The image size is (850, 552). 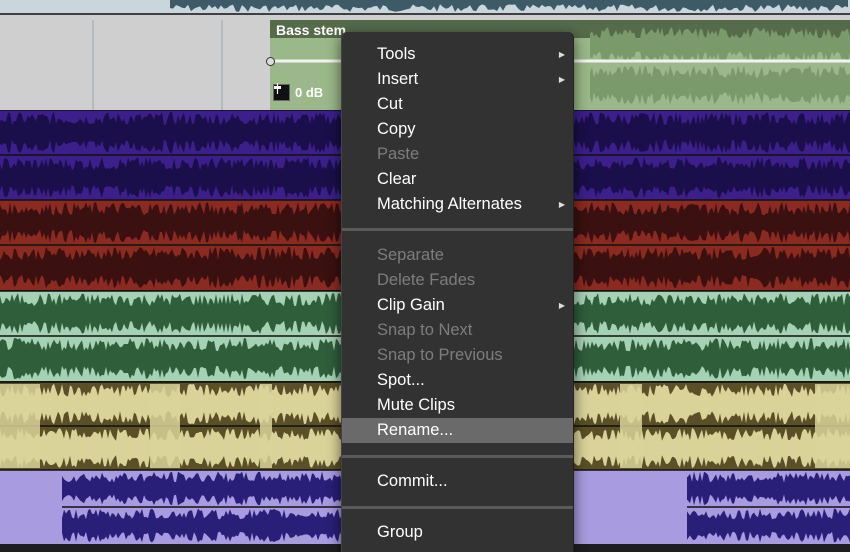 I want to click on menu-item-group: Group, so click(x=457, y=532).